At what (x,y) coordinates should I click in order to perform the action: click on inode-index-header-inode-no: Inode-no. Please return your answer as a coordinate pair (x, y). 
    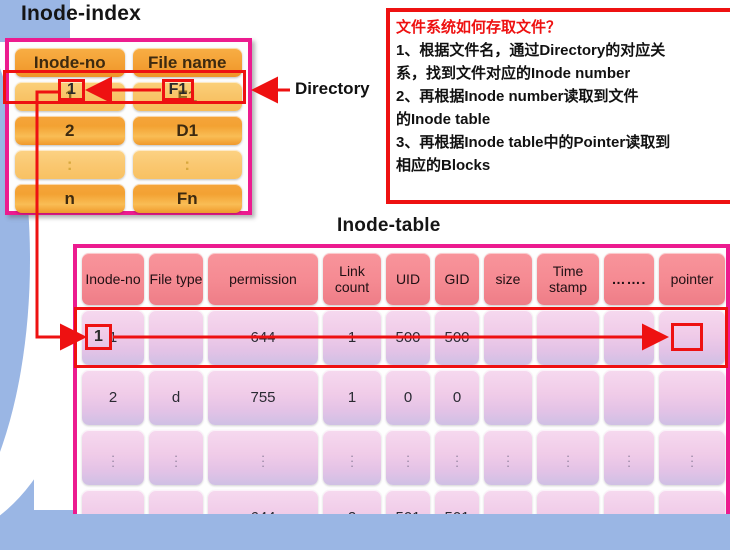
    Looking at the image, I should click on (70, 62).